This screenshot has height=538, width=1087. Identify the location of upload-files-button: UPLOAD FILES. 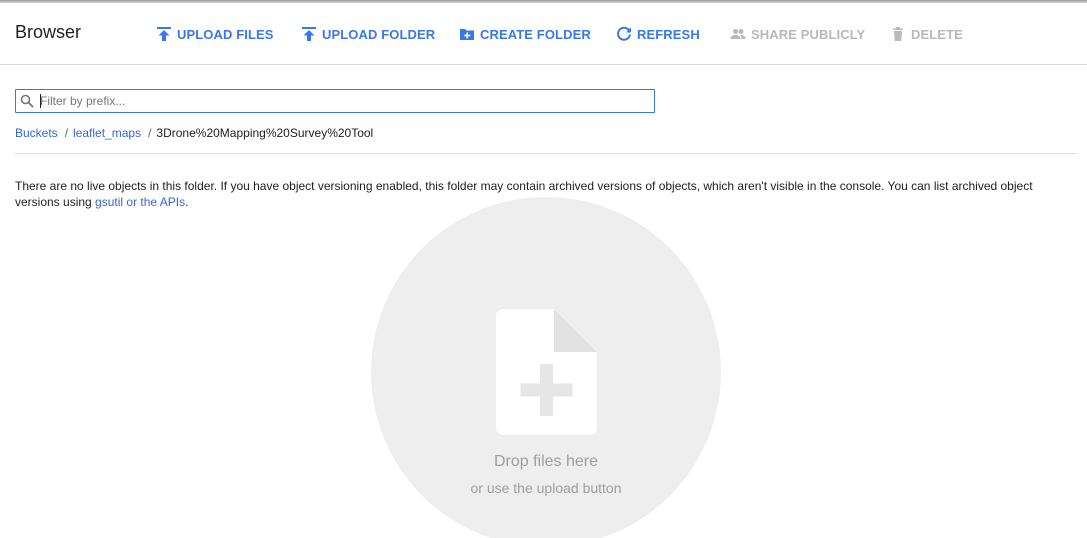
(215, 34).